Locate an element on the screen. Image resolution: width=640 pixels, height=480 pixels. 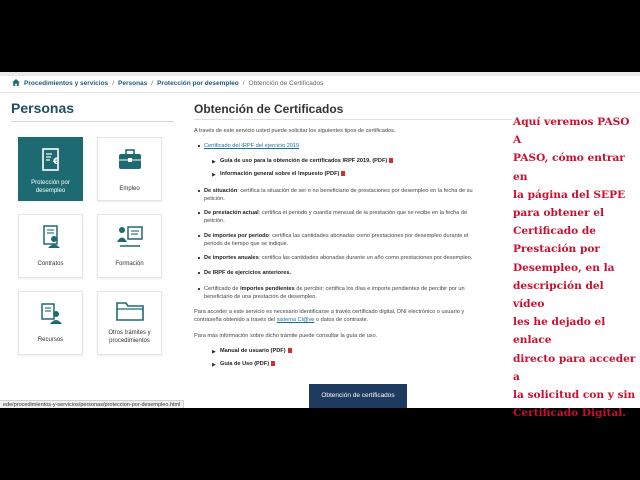
caption-line: Prestación por is located at coordinates (556, 249).